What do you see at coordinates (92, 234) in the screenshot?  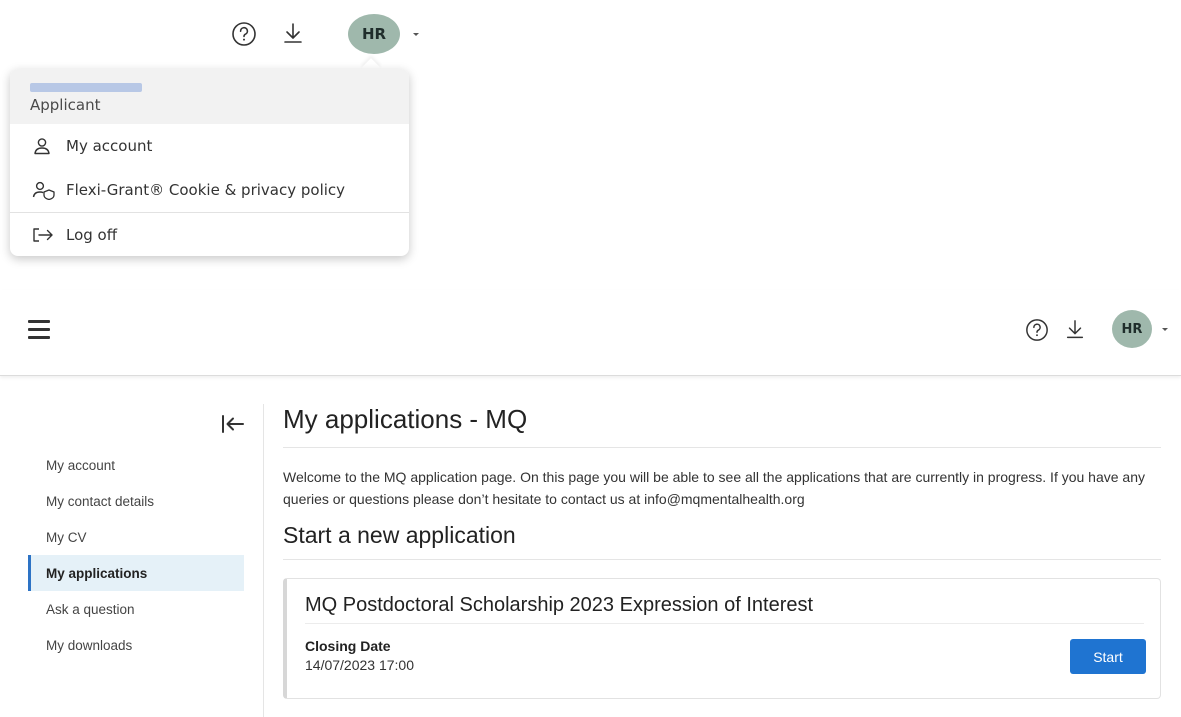 I see `menu-item-label: Log off` at bounding box center [92, 234].